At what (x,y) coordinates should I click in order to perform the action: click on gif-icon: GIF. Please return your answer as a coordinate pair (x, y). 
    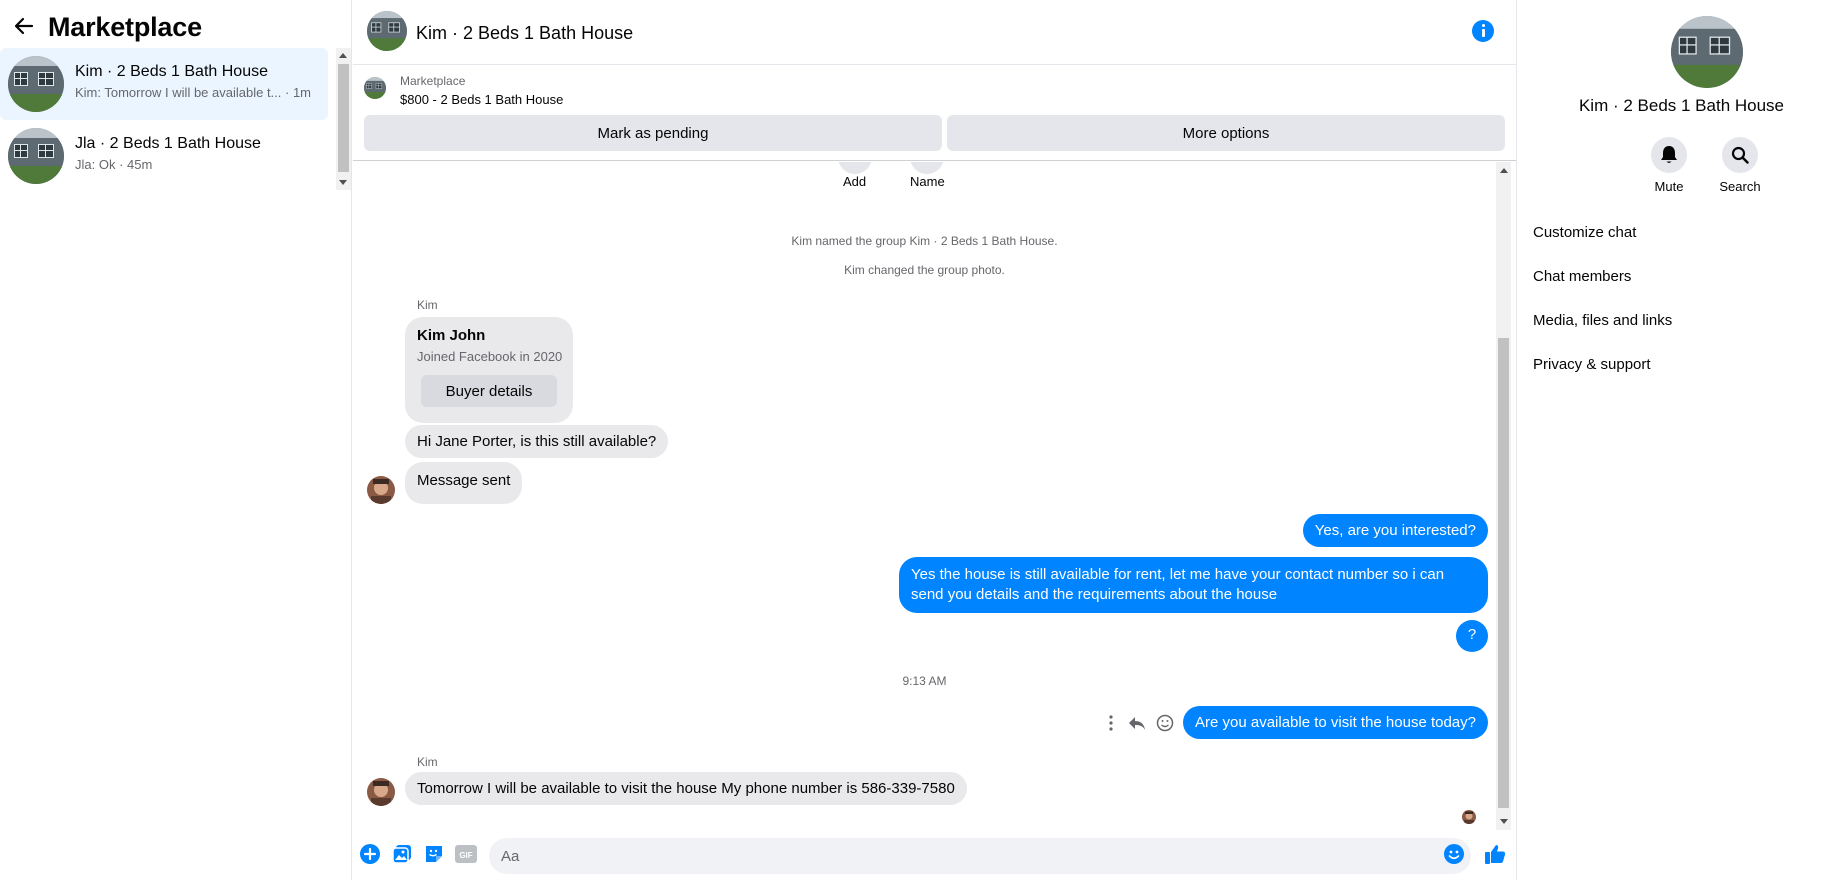
    Looking at the image, I should click on (466, 854).